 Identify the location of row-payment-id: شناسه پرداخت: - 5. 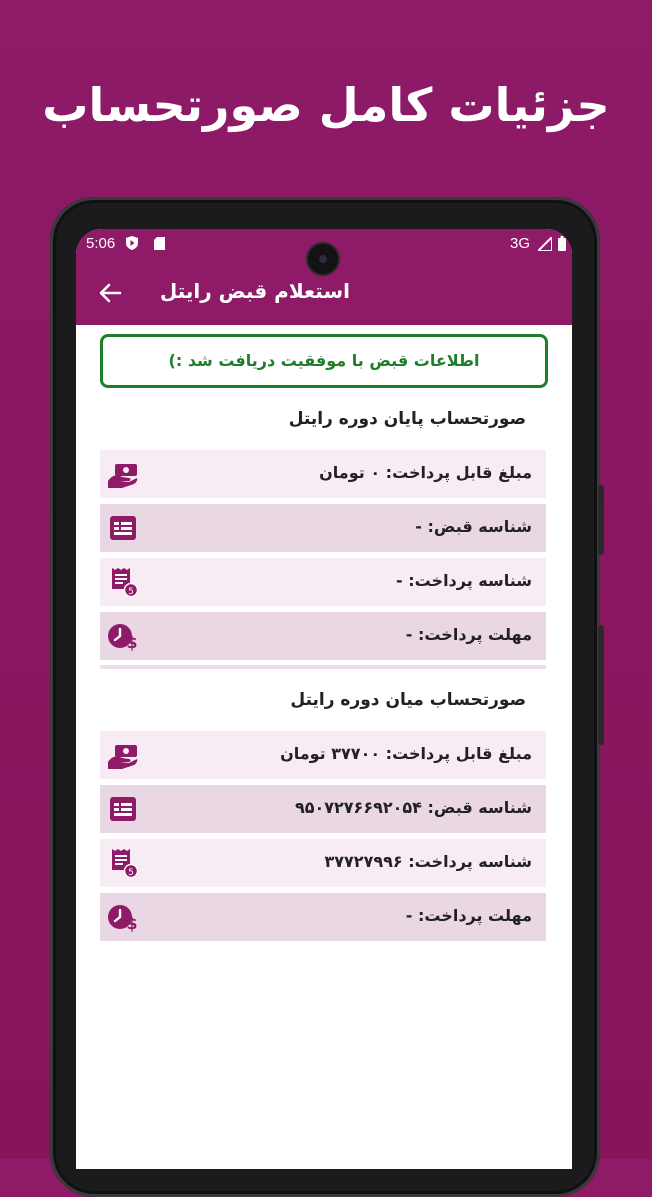
(323, 582).